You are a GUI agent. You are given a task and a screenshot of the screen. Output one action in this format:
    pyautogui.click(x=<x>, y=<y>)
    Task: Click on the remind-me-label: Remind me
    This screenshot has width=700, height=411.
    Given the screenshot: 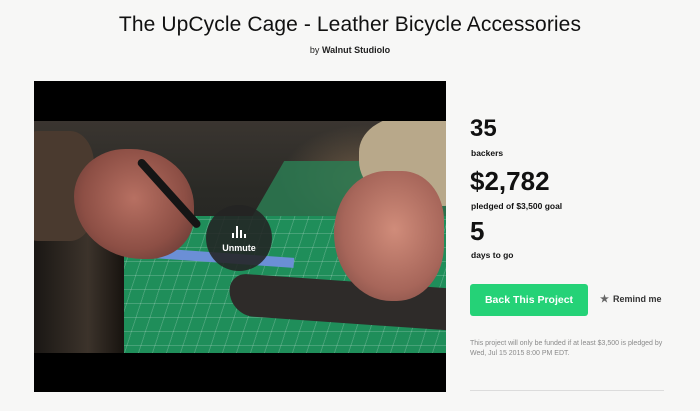 What is the action you would take?
    pyautogui.click(x=637, y=299)
    